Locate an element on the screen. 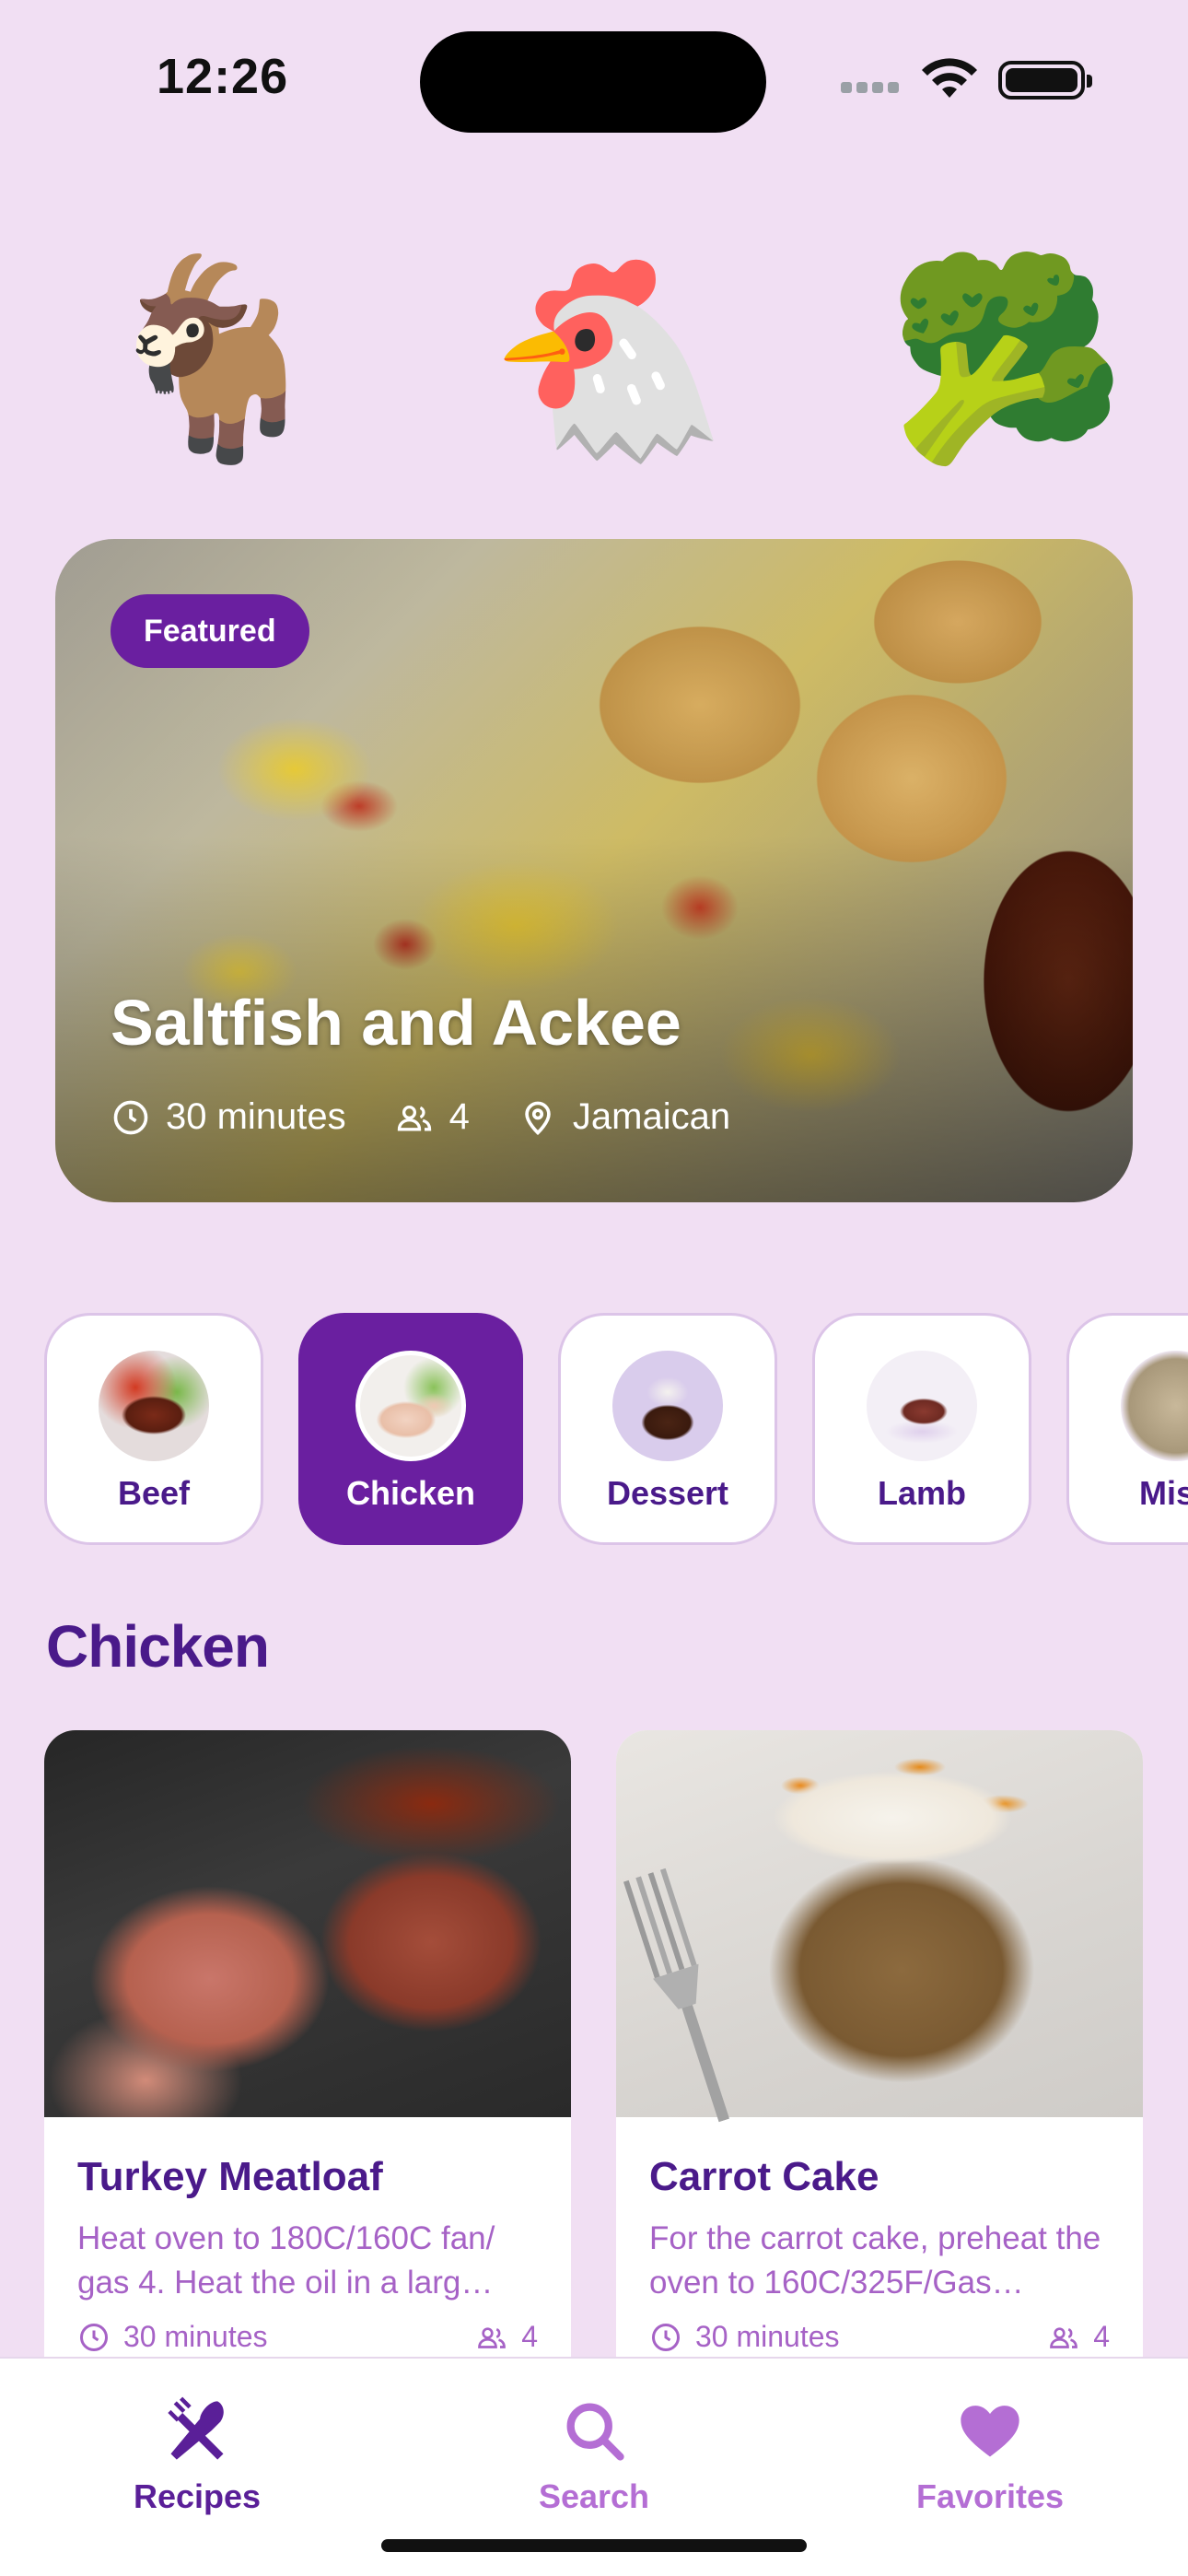 This screenshot has height=2576, width=1188. featured-badge: Featured is located at coordinates (210, 631).